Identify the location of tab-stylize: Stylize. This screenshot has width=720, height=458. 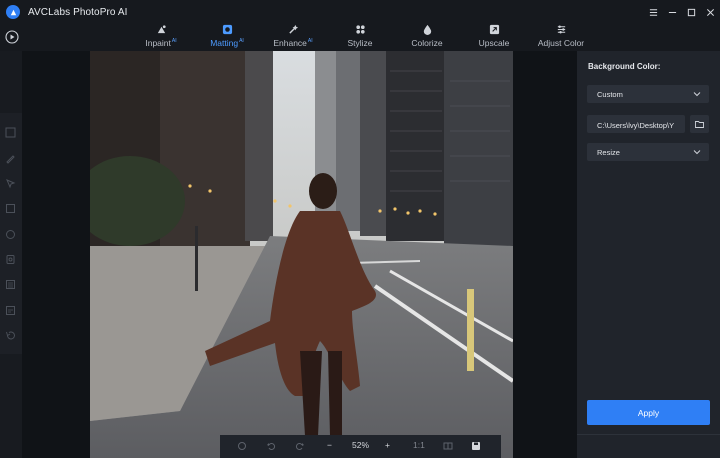
(360, 37).